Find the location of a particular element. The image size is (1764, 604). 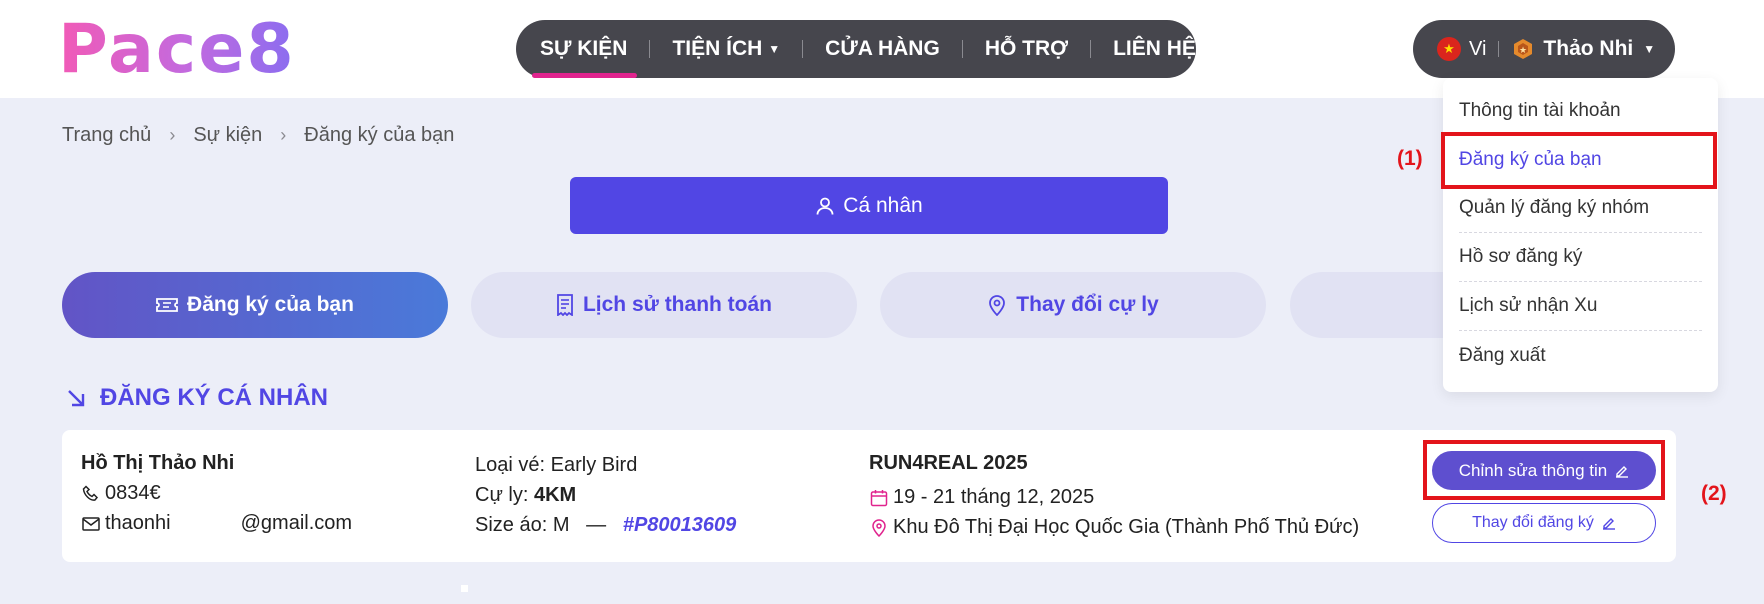

breadcrumb-events: Sự kiện is located at coordinates (227, 135).